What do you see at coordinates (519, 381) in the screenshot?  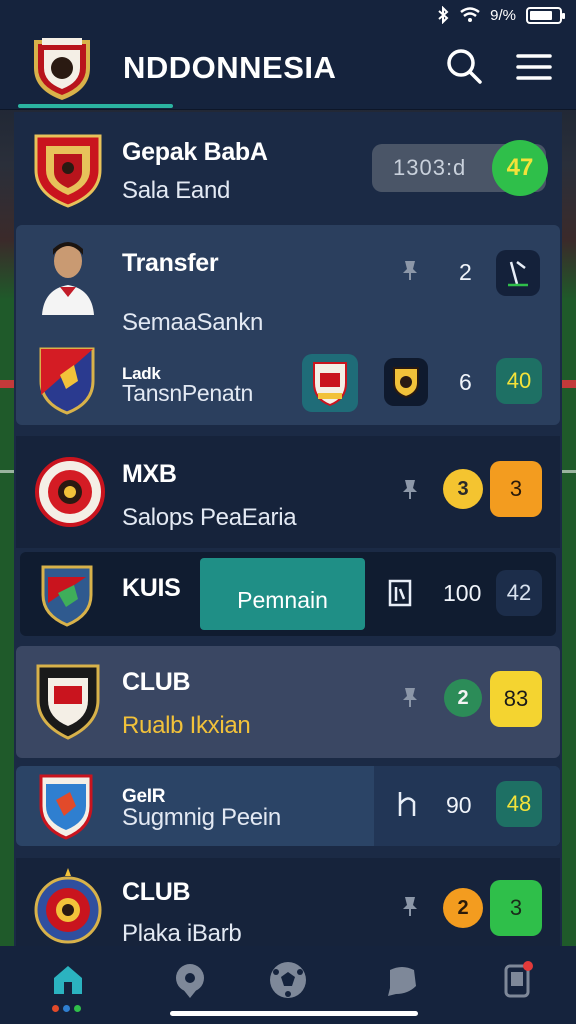 I see `score-badge: 40` at bounding box center [519, 381].